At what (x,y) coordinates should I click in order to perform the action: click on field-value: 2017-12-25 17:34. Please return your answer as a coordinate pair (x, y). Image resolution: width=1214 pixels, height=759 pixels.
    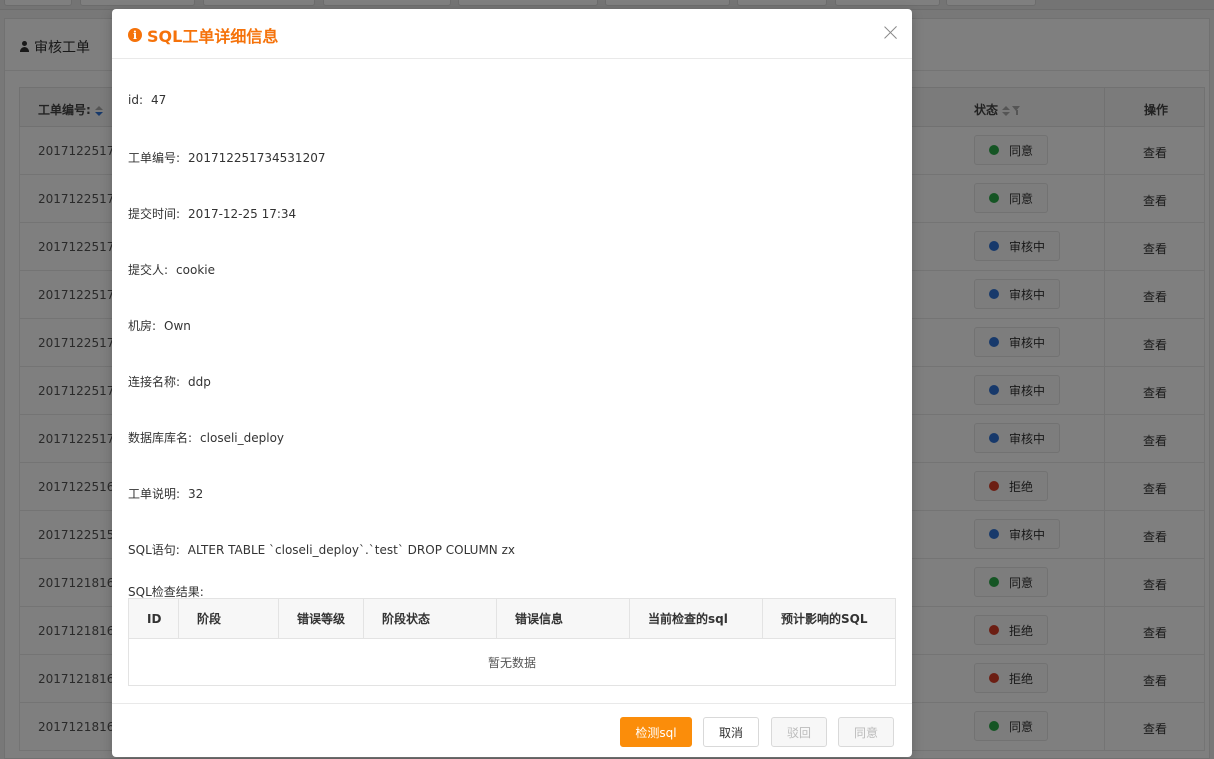
    Looking at the image, I should click on (242, 214).